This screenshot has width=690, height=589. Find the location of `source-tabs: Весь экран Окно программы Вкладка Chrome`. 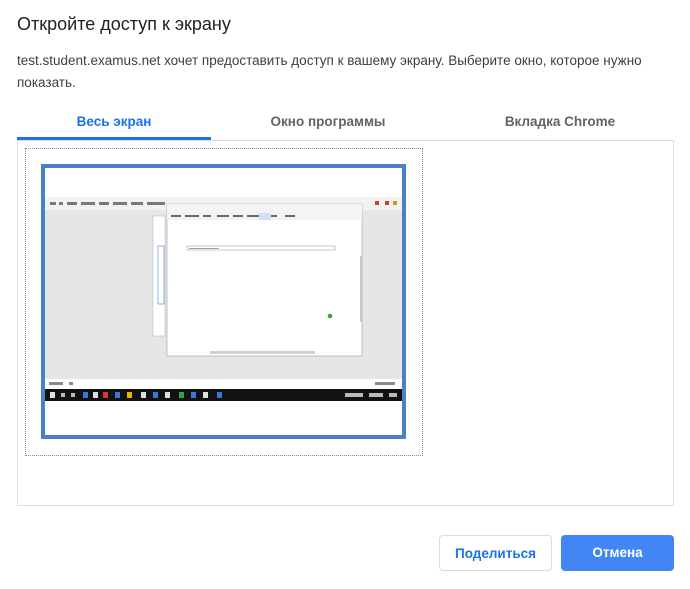

source-tabs: Весь экран Окно программы Вкладка Chrome is located at coordinates (345, 124).